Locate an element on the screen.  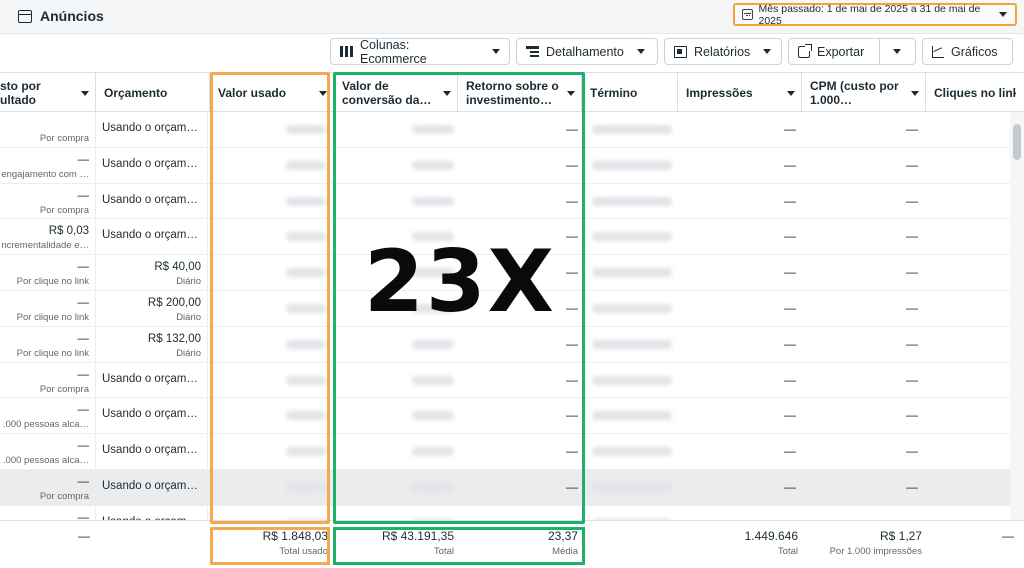
export-label: Exportar is located at coordinates (841, 51).